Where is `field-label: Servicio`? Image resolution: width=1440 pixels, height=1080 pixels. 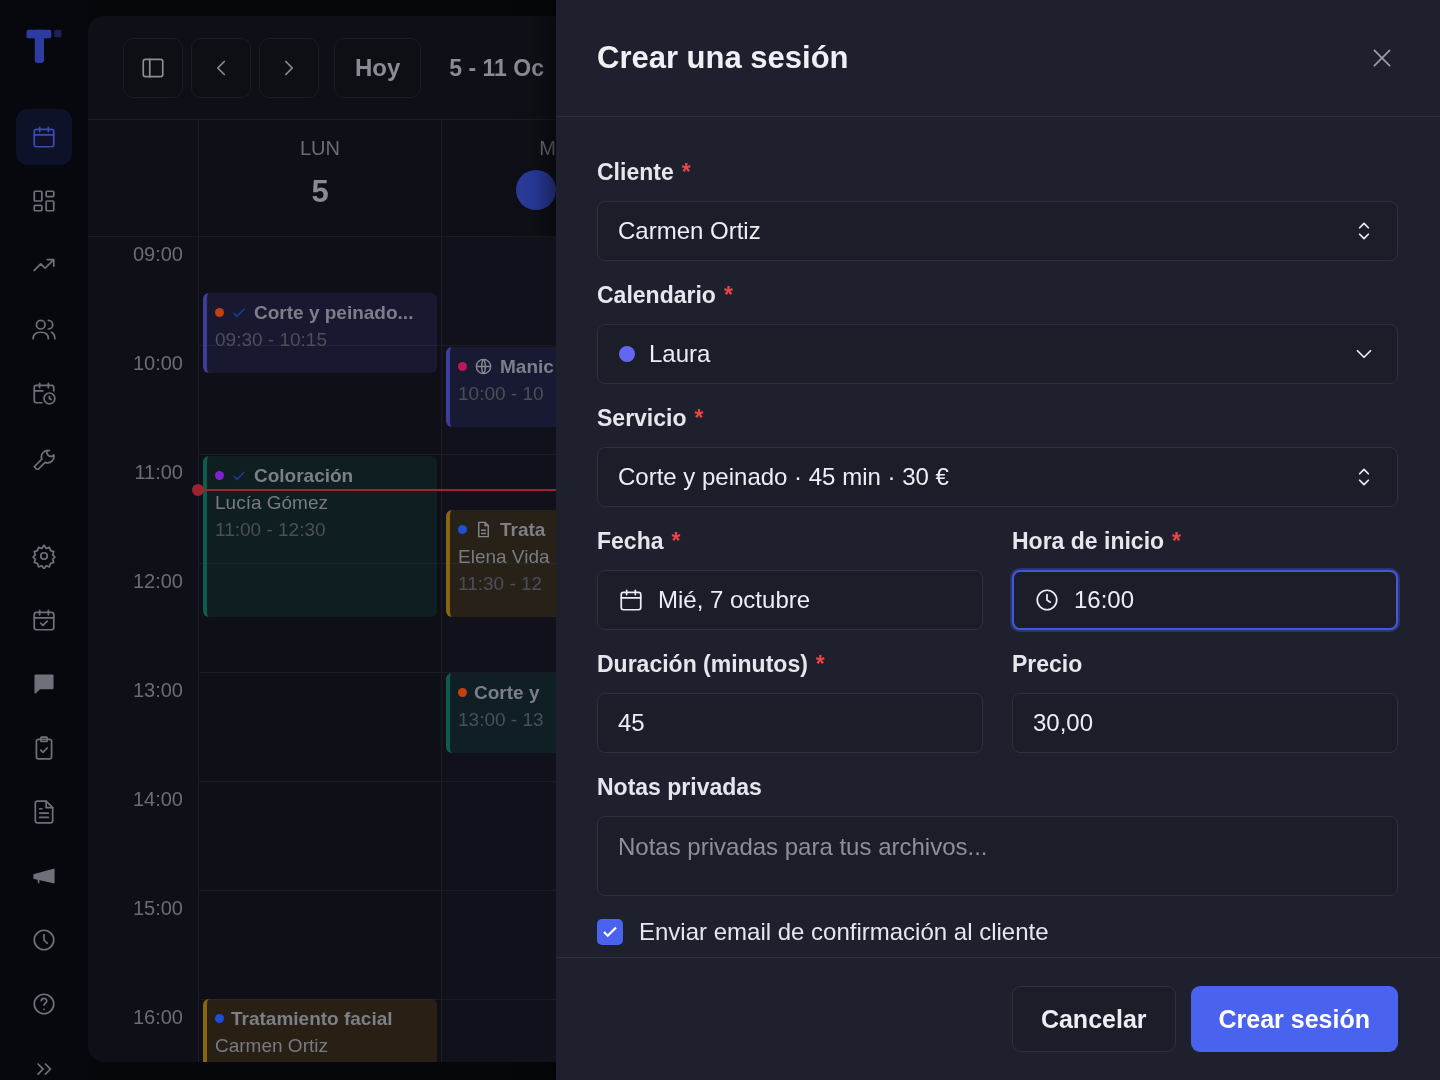 field-label: Servicio is located at coordinates (642, 418).